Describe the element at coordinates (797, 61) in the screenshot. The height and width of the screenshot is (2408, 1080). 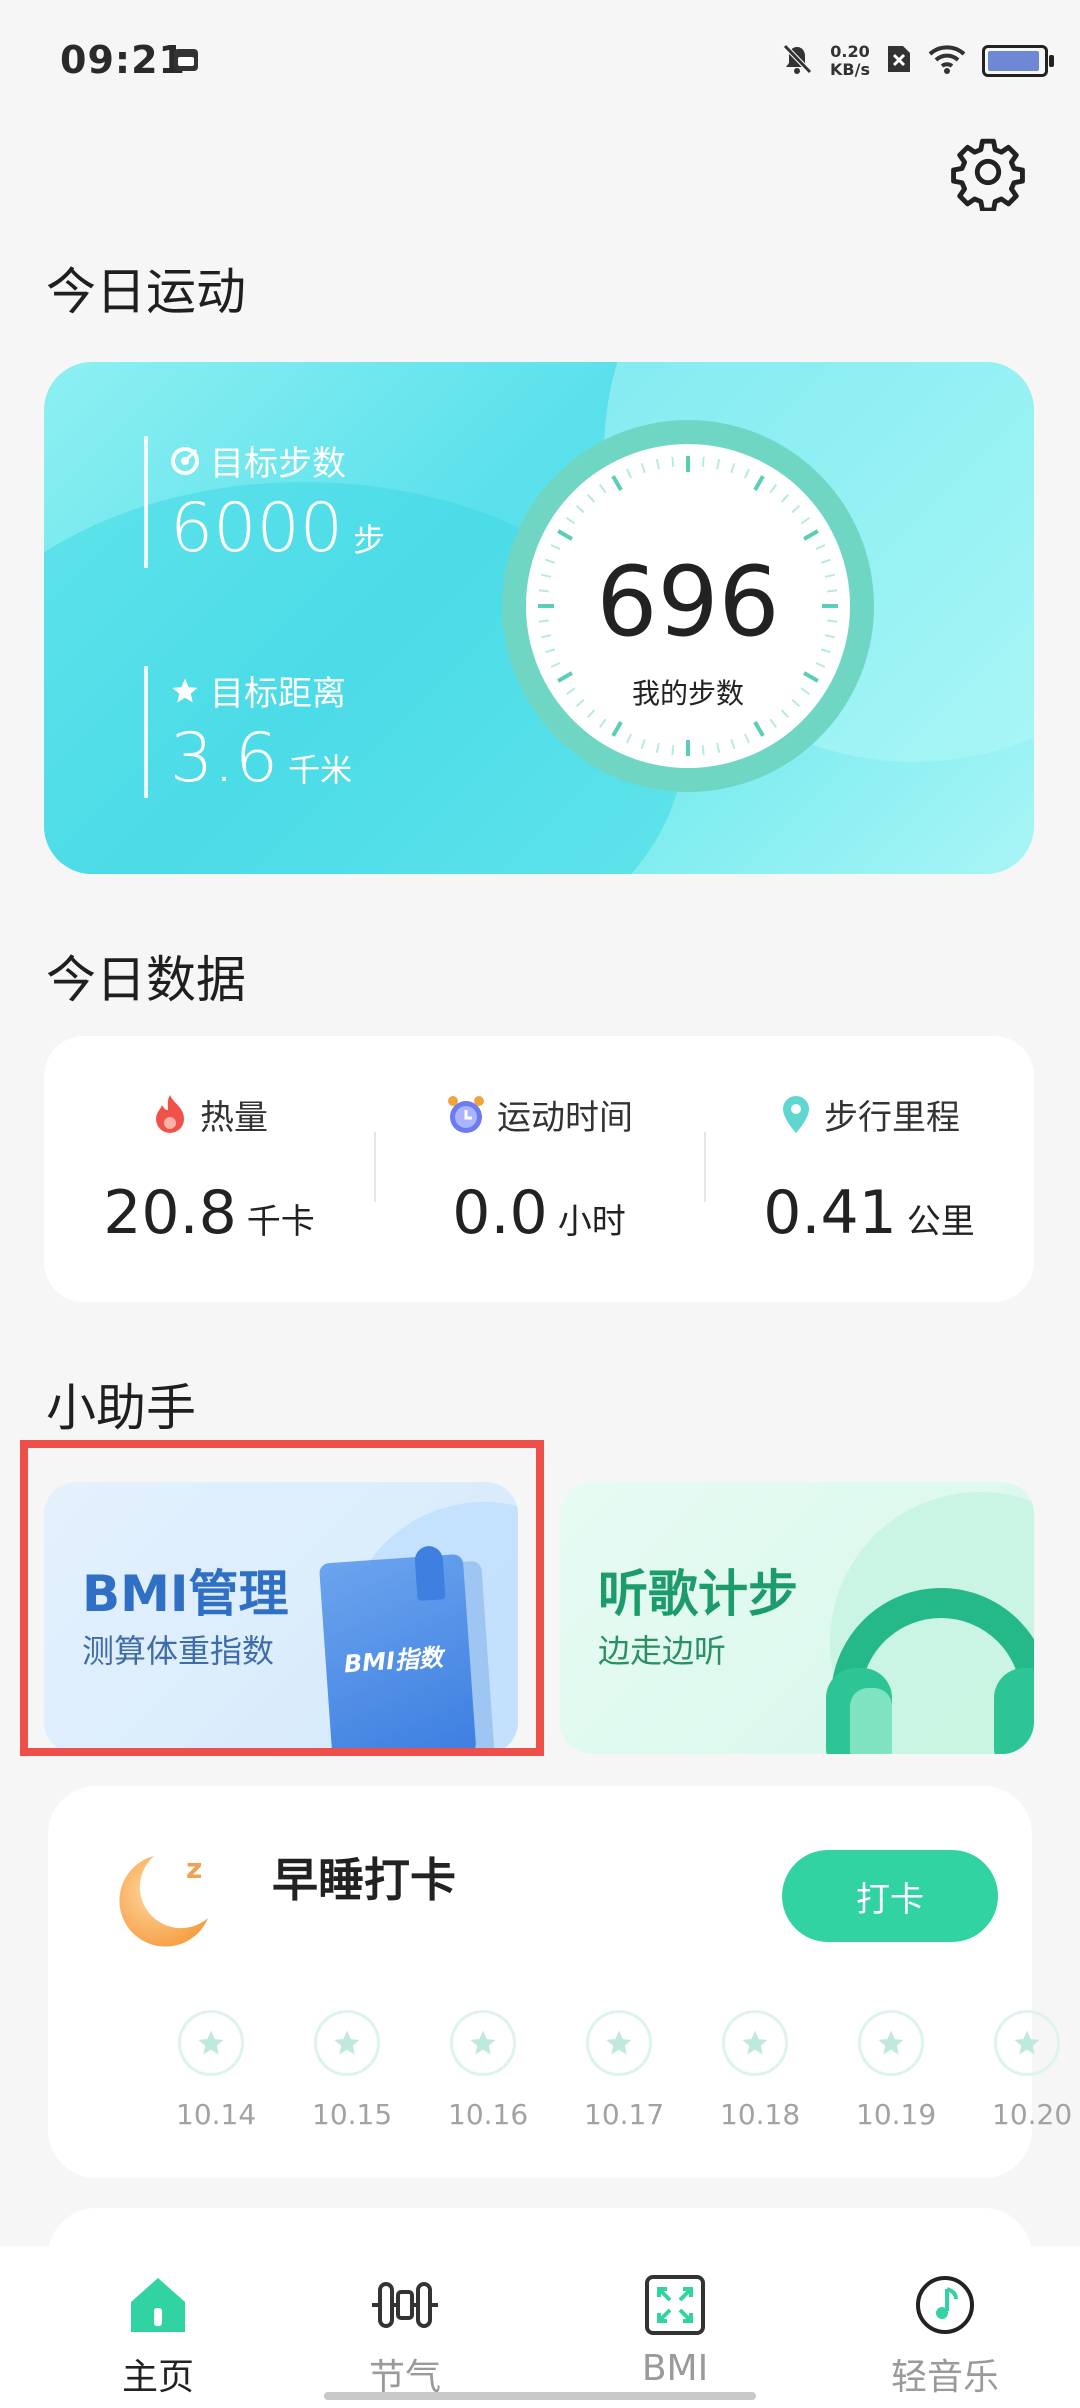
I see `mute-bell-icon` at that location.